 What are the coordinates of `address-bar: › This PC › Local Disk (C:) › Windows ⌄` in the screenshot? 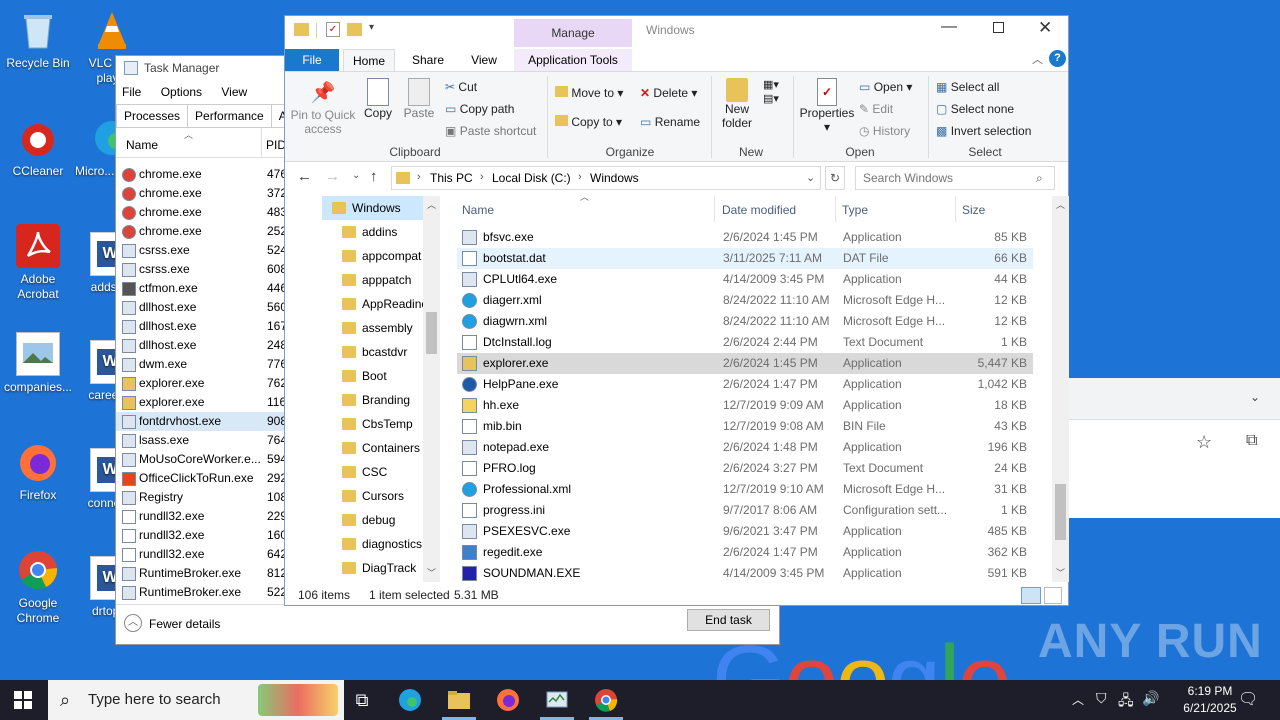 It's located at (606, 178).